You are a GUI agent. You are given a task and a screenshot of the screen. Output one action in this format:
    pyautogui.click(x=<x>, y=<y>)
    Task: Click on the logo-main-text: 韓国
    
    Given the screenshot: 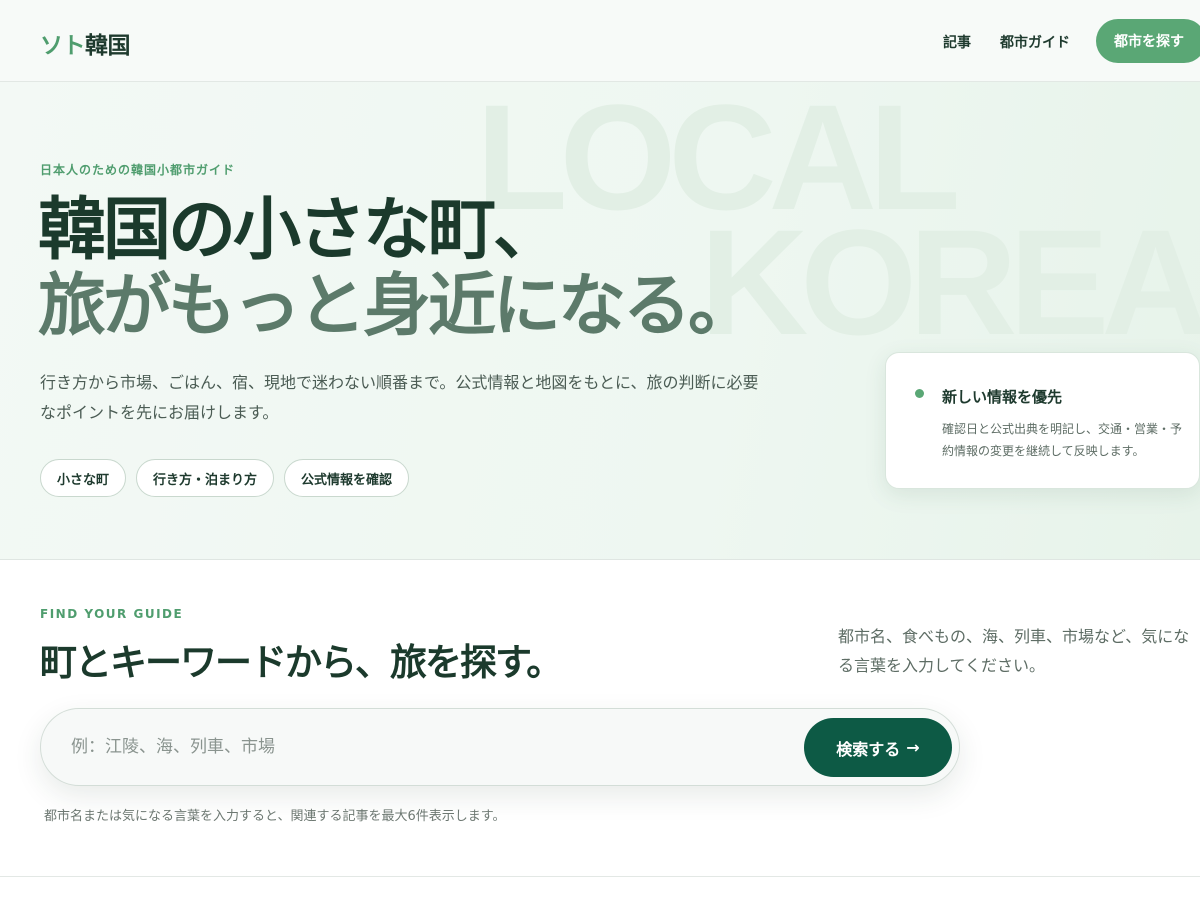 What is the action you would take?
    pyautogui.click(x=108, y=46)
    